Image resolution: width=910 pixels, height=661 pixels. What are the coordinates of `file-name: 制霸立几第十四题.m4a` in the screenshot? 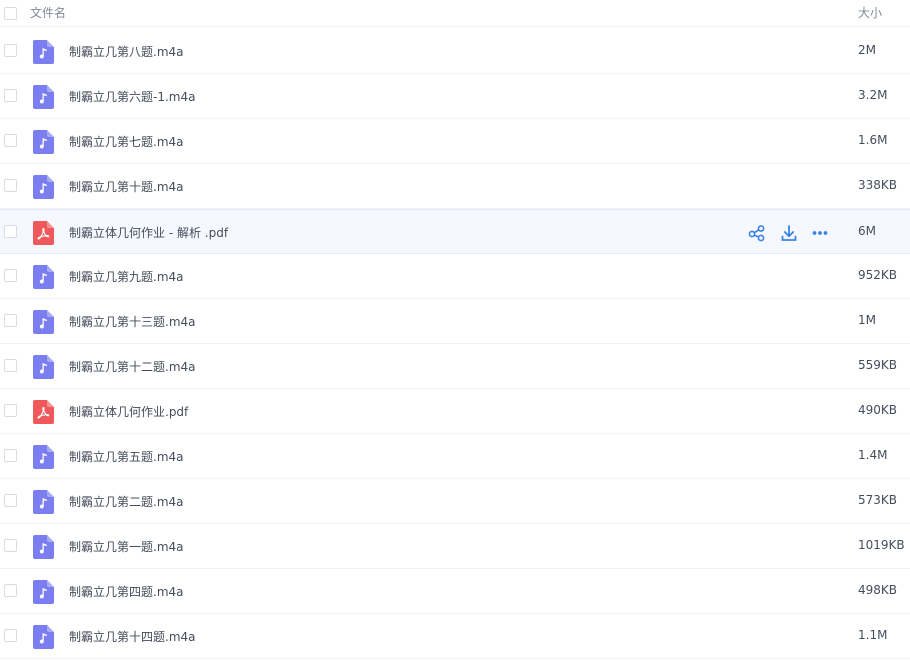 It's located at (132, 636).